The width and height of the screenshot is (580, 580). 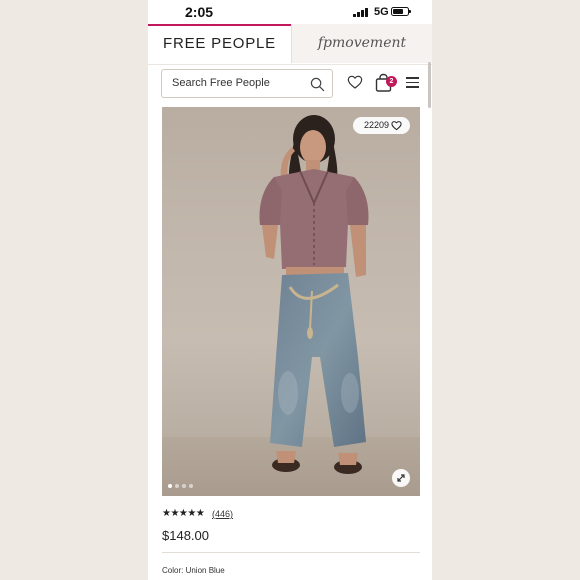 I want to click on status-time: 2:05, so click(x=199, y=12).